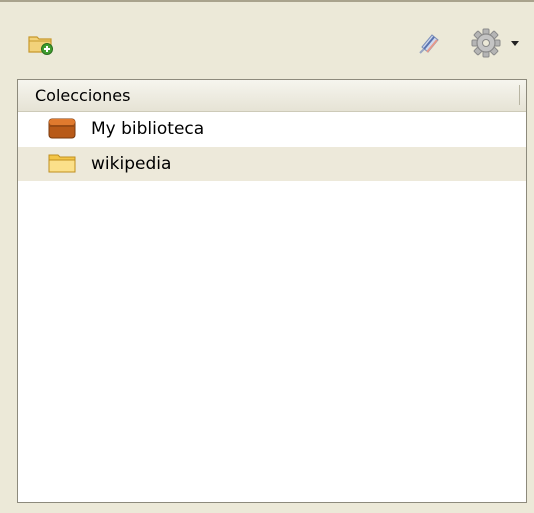  Describe the element at coordinates (62, 128) in the screenshot. I see `library-icon` at that location.